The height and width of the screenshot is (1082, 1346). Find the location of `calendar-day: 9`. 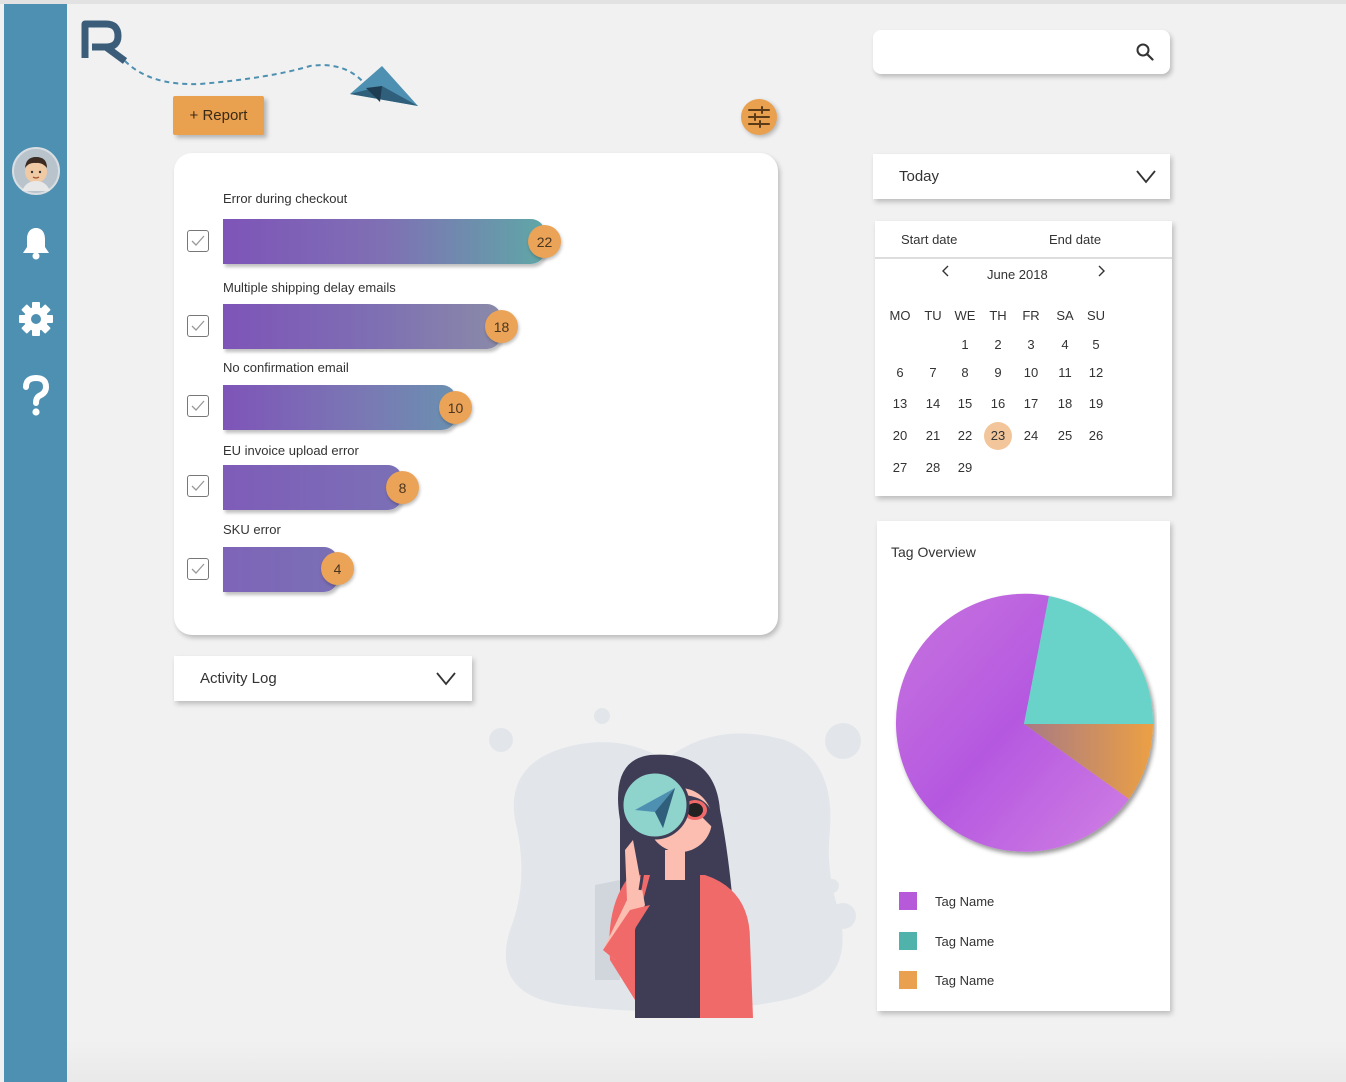

calendar-day: 9 is located at coordinates (998, 373).